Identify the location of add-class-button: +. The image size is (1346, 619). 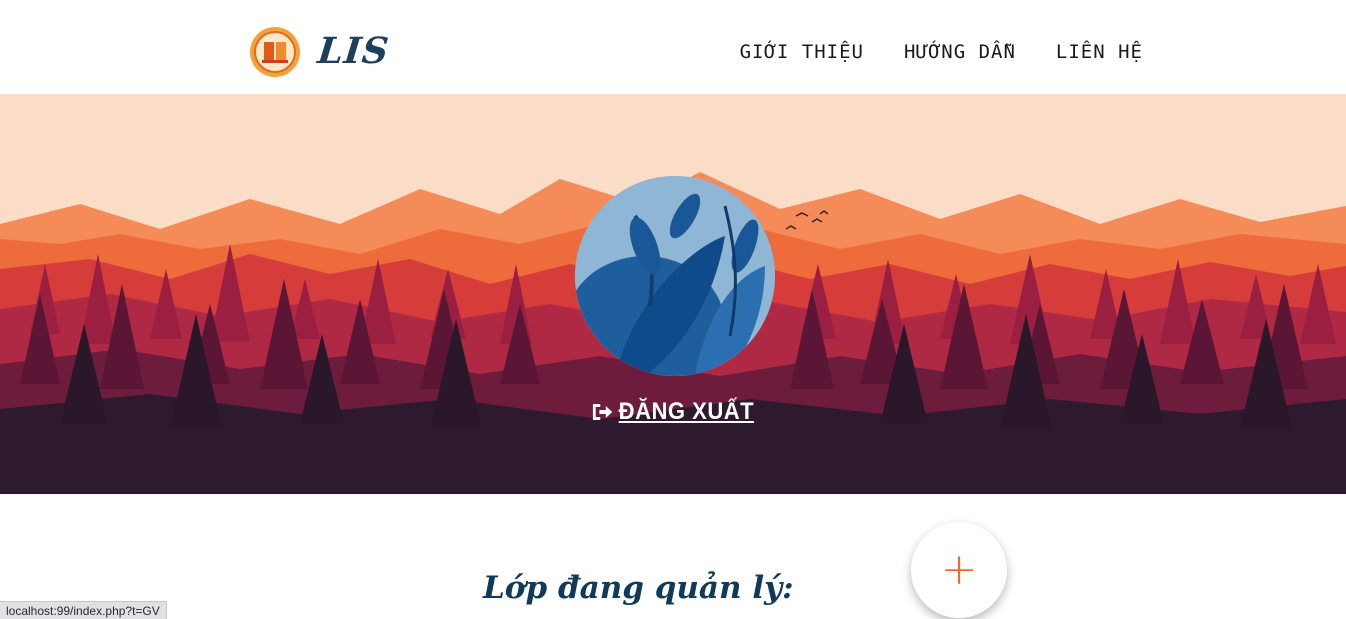
(959, 570).